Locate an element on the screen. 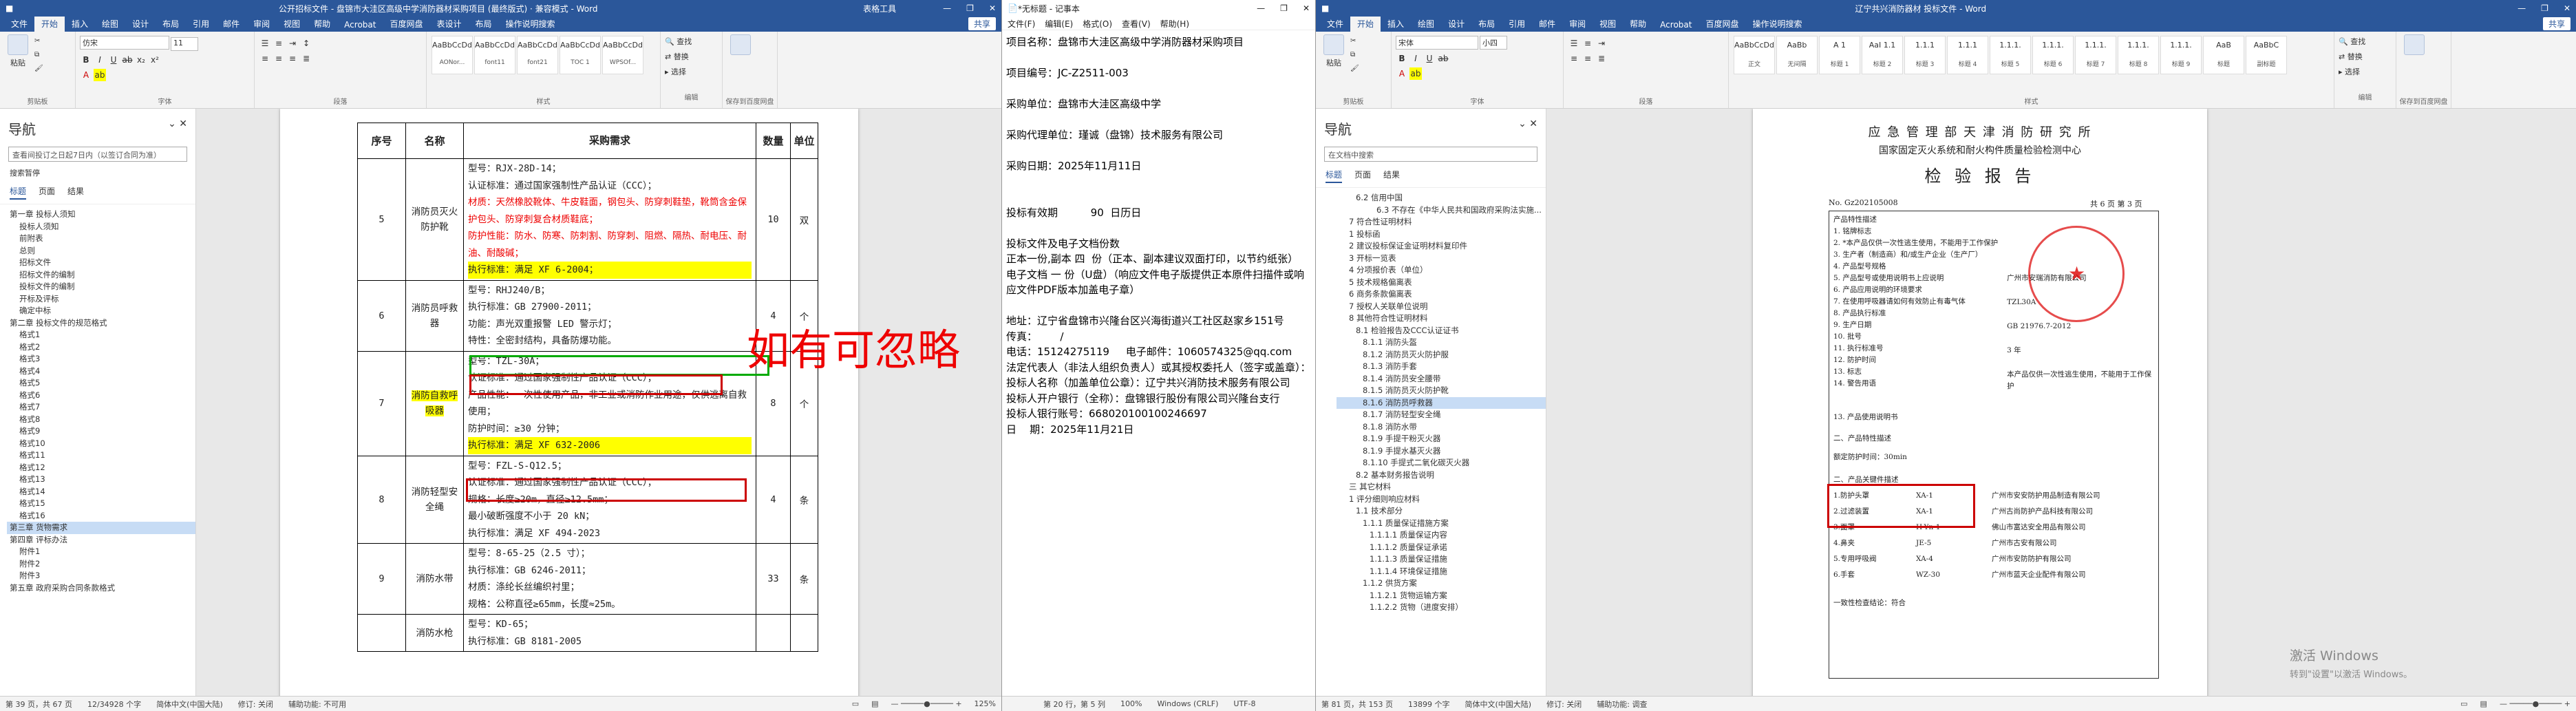  nav-tree-item: 1.1.1.3 质量保证措施 is located at coordinates (1441, 559).